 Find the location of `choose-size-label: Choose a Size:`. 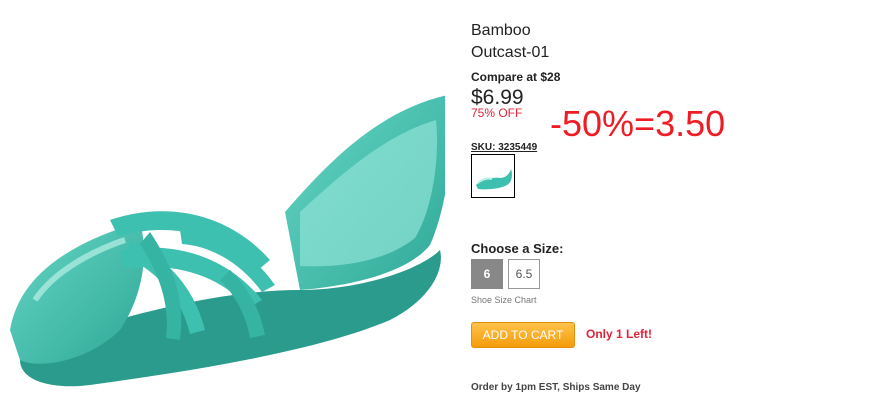

choose-size-label: Choose a Size: is located at coordinates (517, 248).